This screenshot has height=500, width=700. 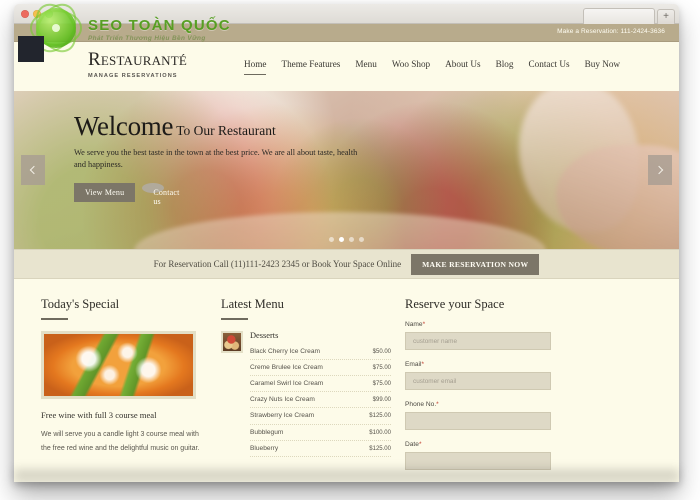 What do you see at coordinates (346, 480) in the screenshot?
I see `window-drop-shadow` at bounding box center [346, 480].